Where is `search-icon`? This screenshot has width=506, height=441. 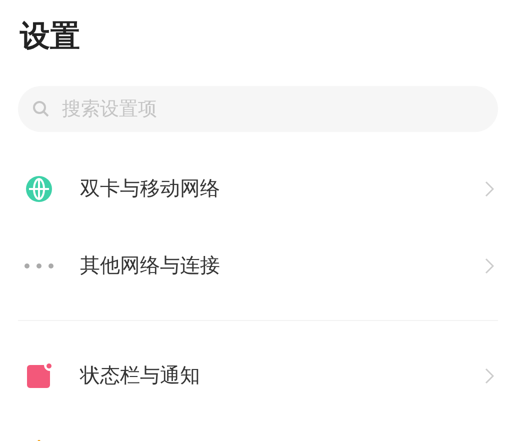
search-icon is located at coordinates (41, 109).